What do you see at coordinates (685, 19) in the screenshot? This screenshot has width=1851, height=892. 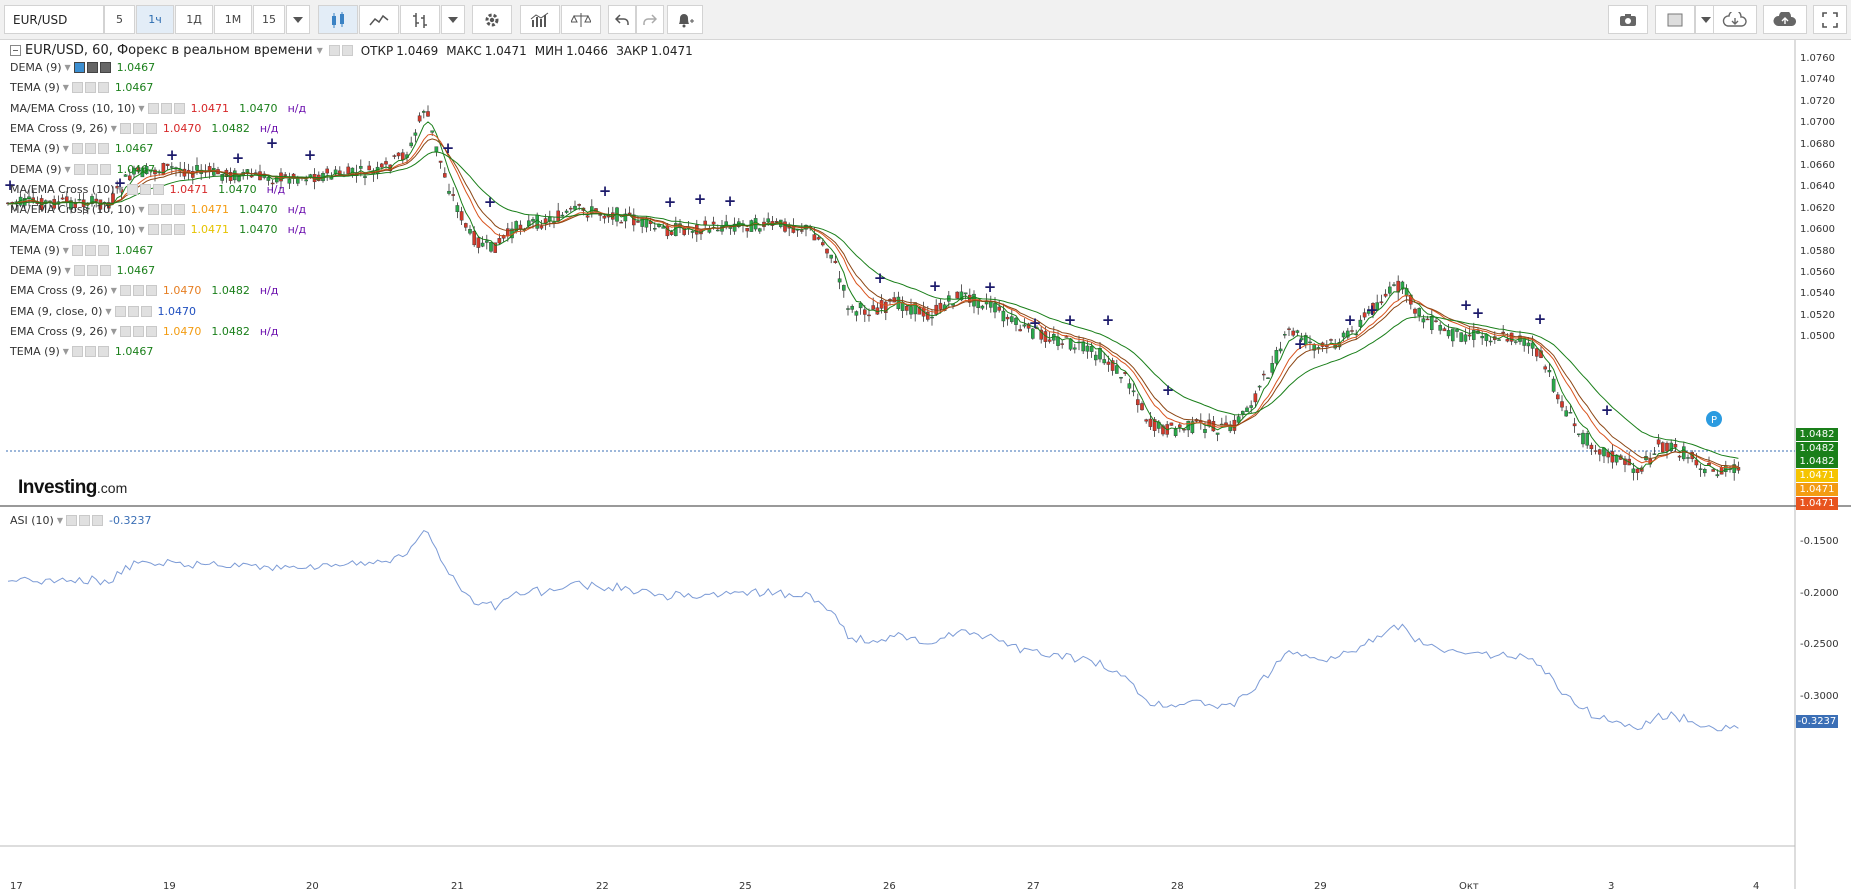 I see `alert-button` at bounding box center [685, 19].